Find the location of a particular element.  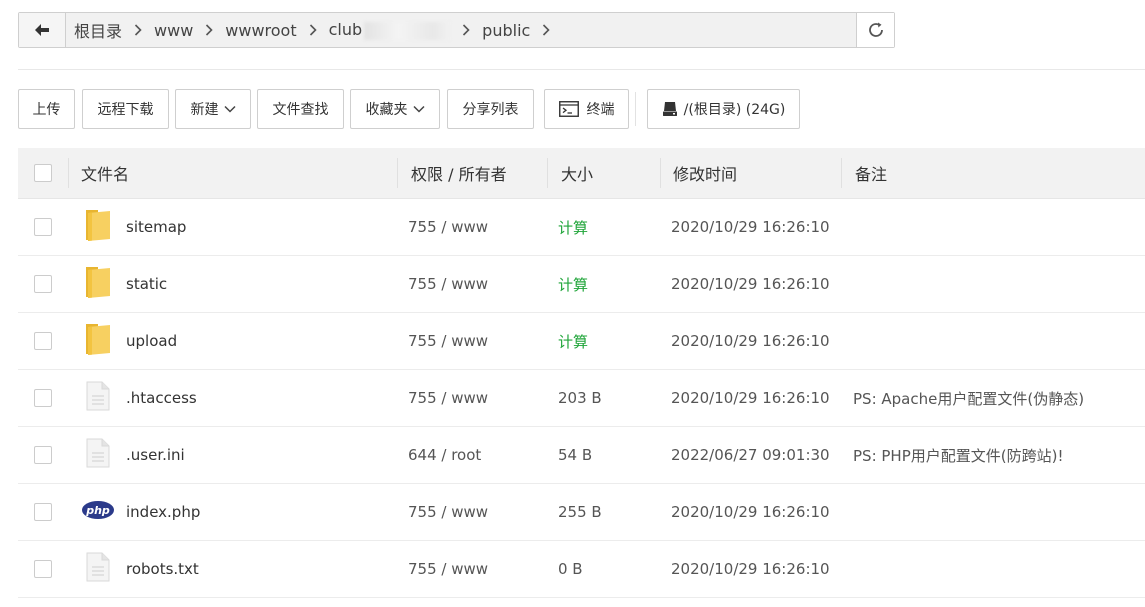

file-name: .htaccess is located at coordinates (161, 398).